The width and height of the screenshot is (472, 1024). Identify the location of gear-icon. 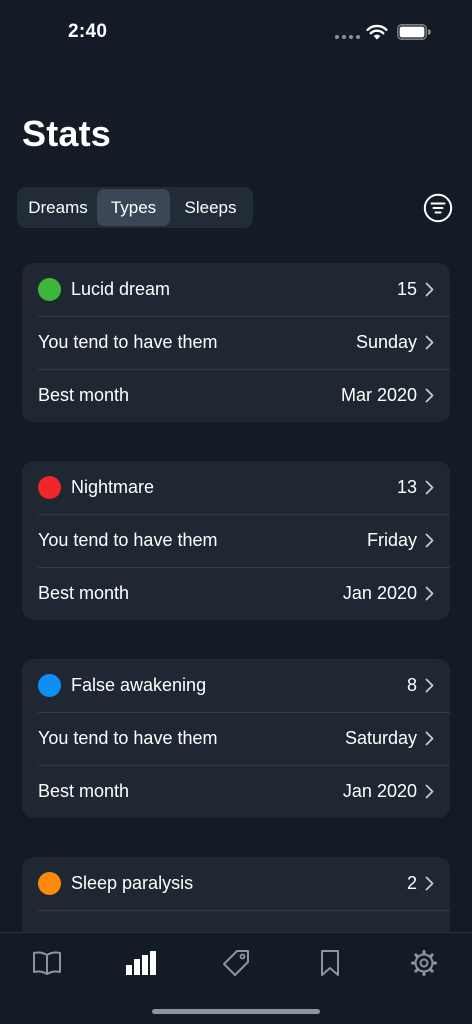
(424, 963).